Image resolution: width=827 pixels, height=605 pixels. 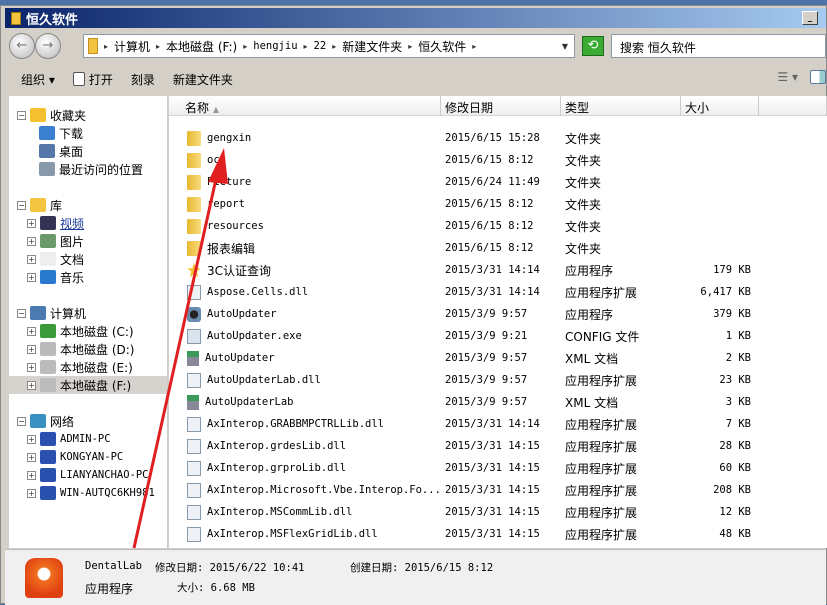 What do you see at coordinates (194, 314) in the screenshot?
I see `upd-icon` at bounding box center [194, 314].